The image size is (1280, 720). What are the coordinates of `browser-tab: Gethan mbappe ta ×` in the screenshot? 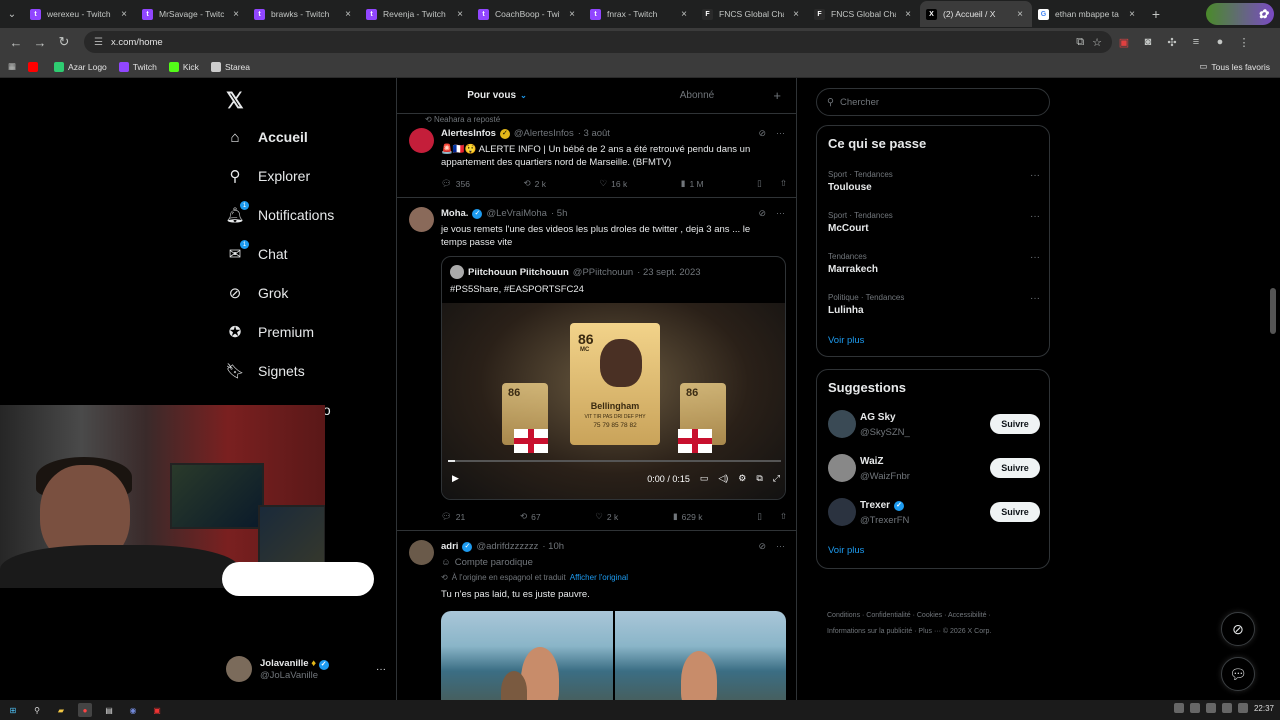 It's located at (1088, 14).